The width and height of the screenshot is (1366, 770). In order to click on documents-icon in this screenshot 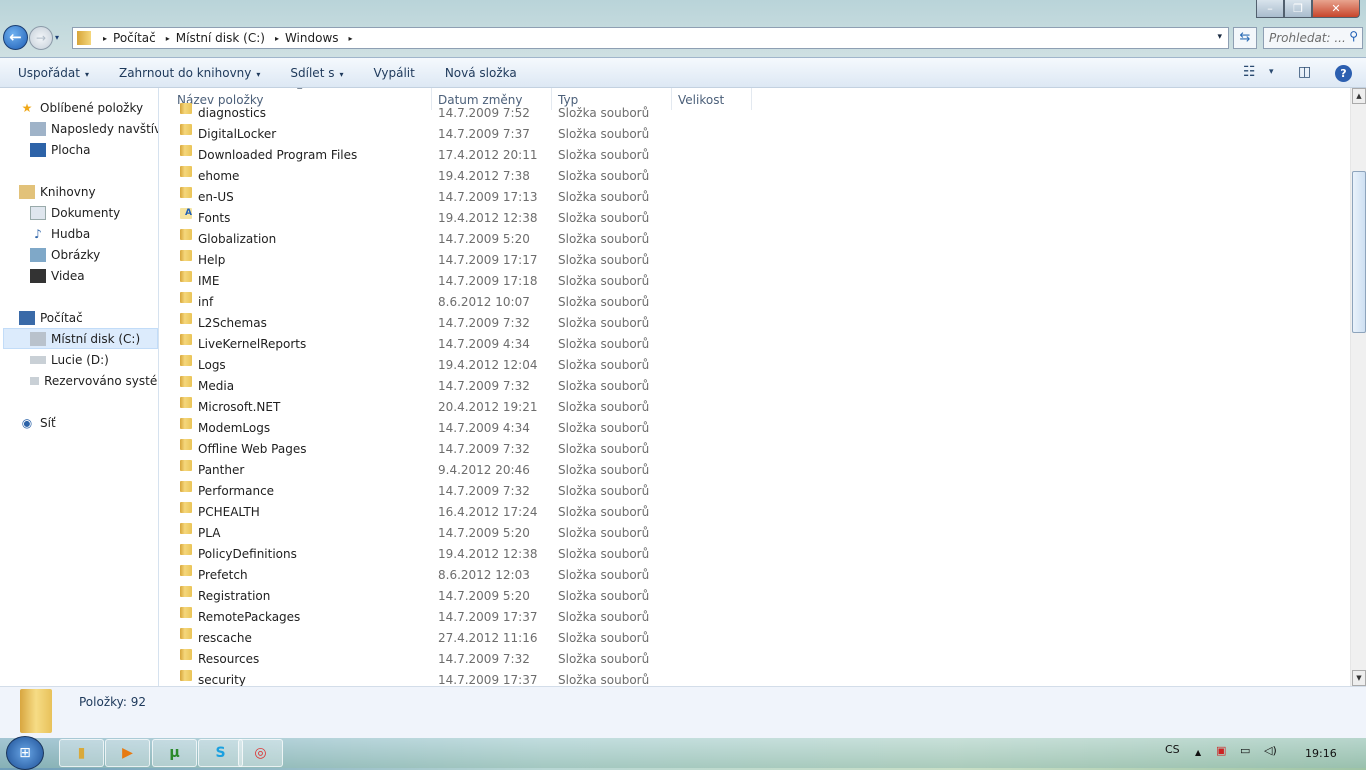, I will do `click(38, 212)`.